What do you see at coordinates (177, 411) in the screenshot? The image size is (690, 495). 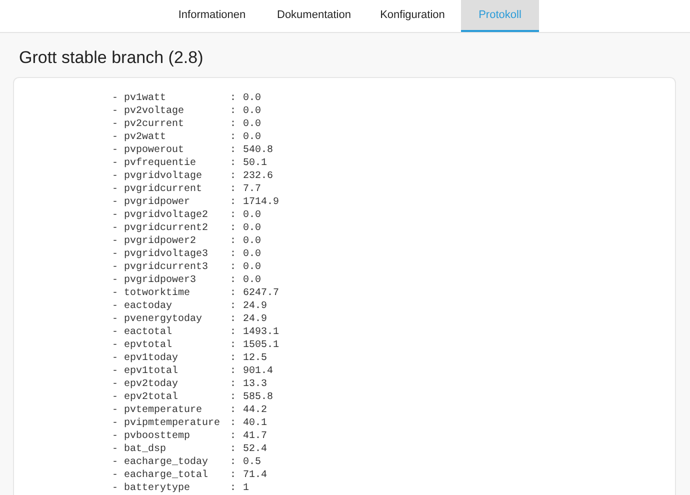 I see `log-key: pvtemperature` at bounding box center [177, 411].